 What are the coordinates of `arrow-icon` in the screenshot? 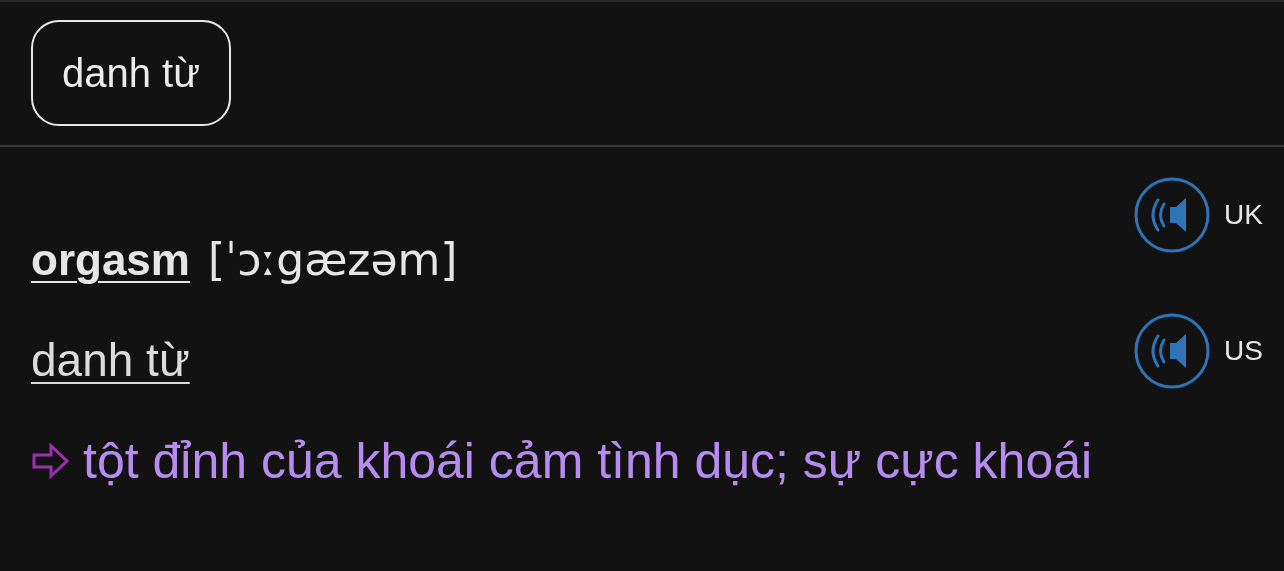 It's located at (51, 461).